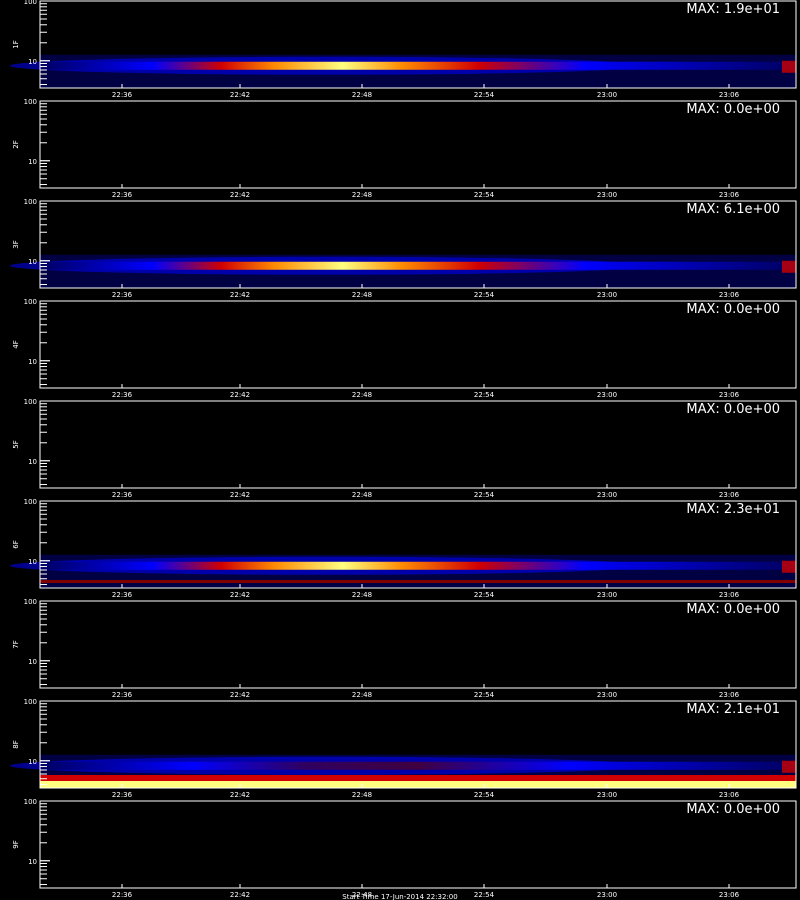 This screenshot has width=800, height=900. I want to click on max-value-label: MAX: 2.3e+01, so click(733, 509).